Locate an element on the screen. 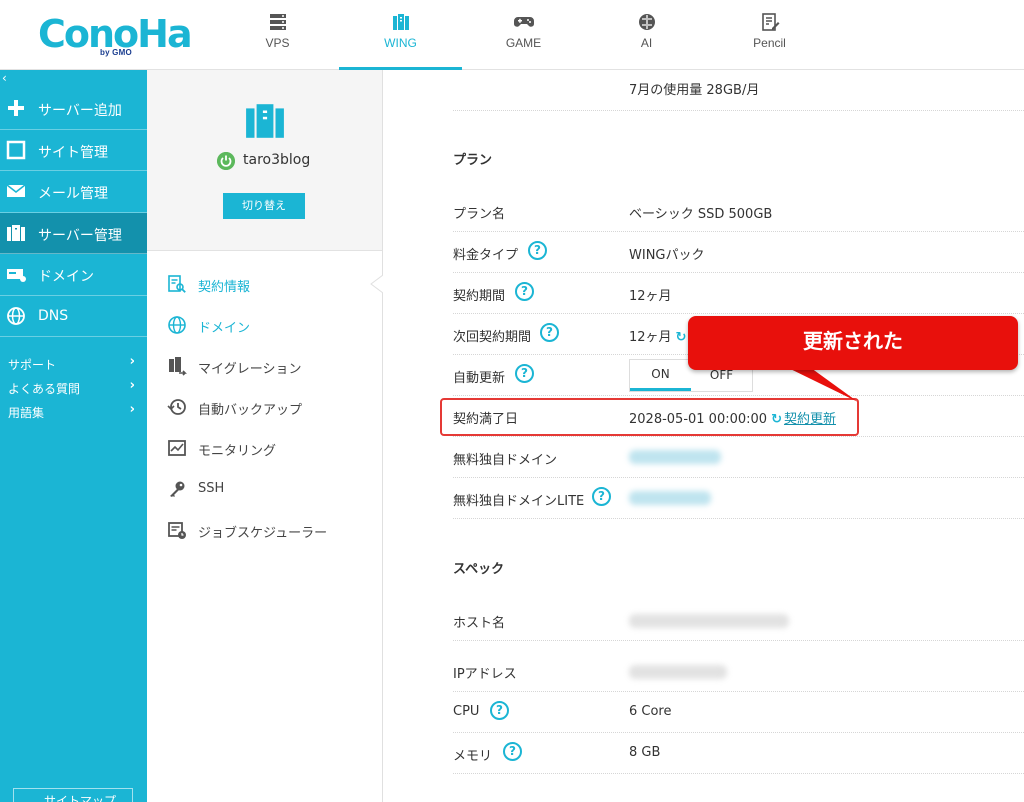  submenu-item-ssh: SSH is located at coordinates (264, 491).